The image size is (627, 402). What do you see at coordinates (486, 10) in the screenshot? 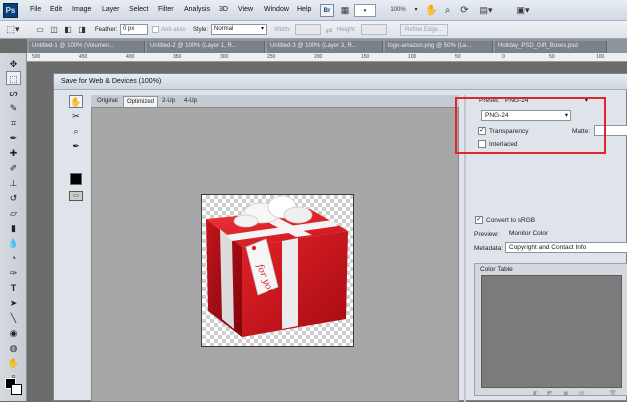
I see `arrange-documents-icon: ▤▾` at bounding box center [486, 10].